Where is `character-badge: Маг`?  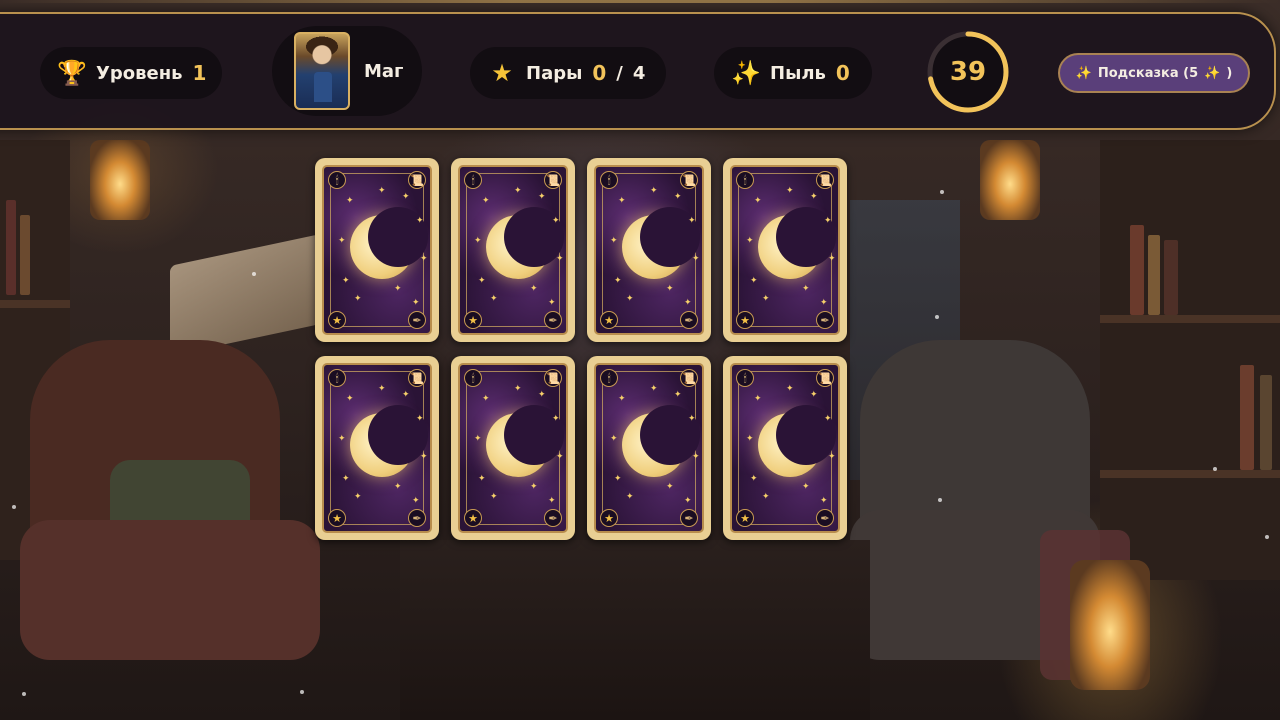 character-badge: Маг is located at coordinates (347, 71).